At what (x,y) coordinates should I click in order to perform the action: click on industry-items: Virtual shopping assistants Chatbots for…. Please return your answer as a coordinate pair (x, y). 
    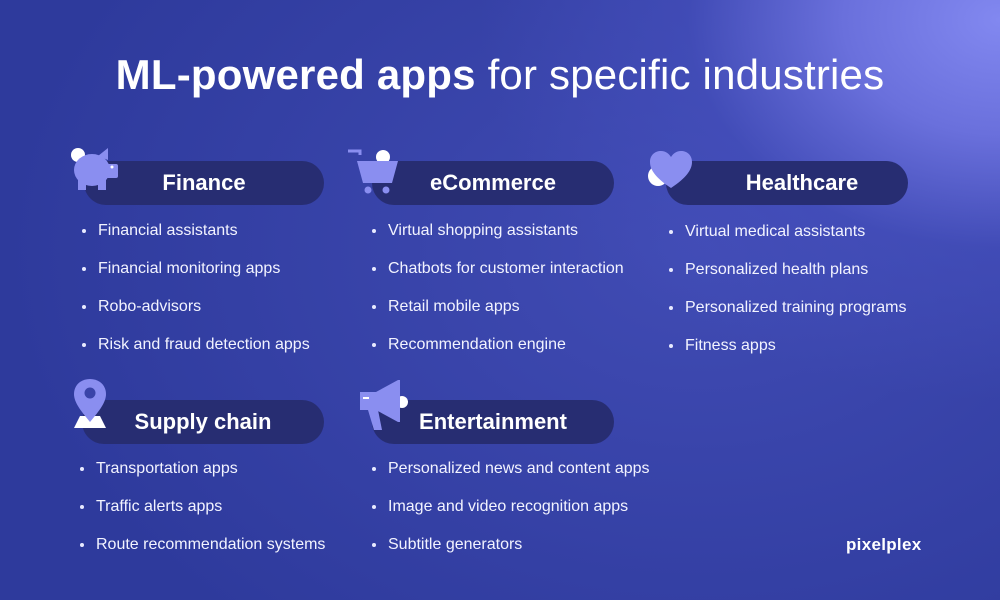
    Looking at the image, I should click on (498, 288).